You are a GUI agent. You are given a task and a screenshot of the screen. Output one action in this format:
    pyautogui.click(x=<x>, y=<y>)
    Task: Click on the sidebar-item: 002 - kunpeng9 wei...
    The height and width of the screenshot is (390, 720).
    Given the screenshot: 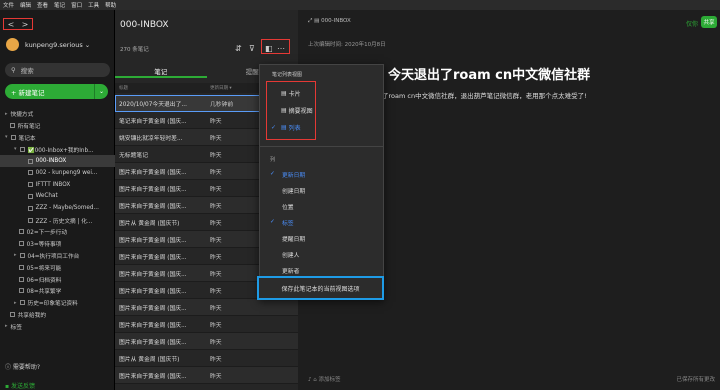 What is the action you would take?
    pyautogui.click(x=57, y=173)
    